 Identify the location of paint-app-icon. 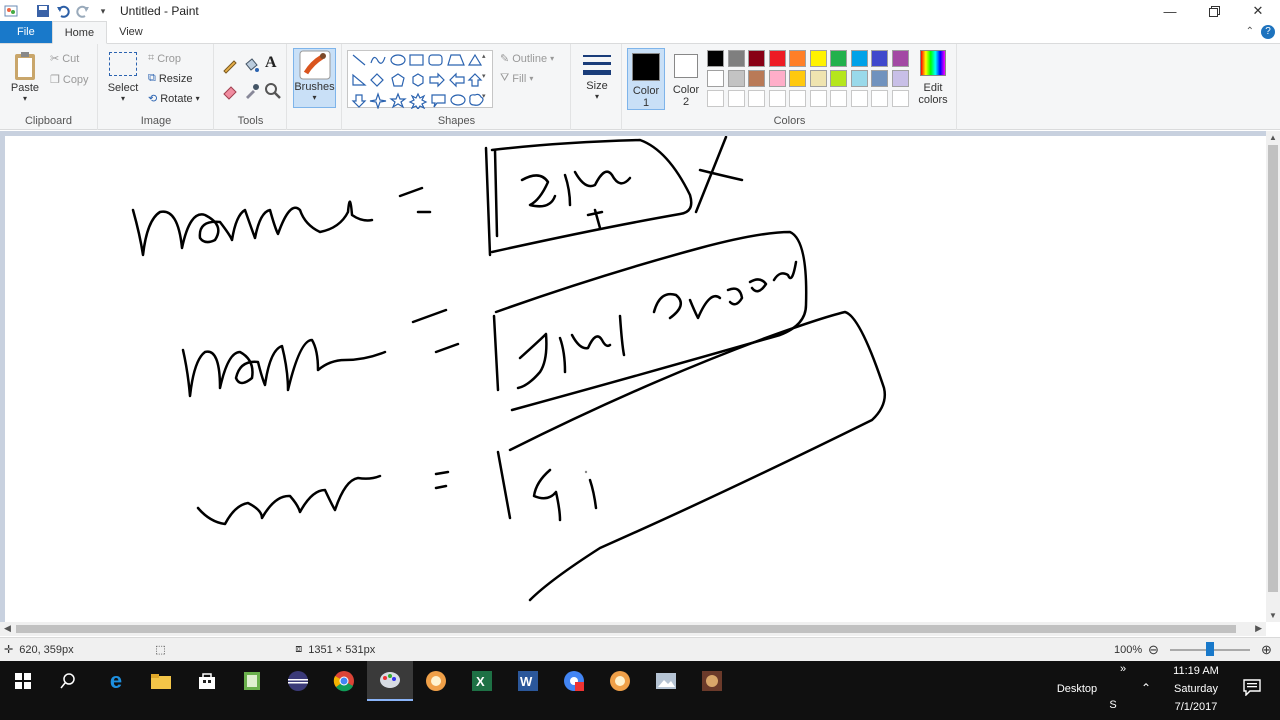
(11, 11).